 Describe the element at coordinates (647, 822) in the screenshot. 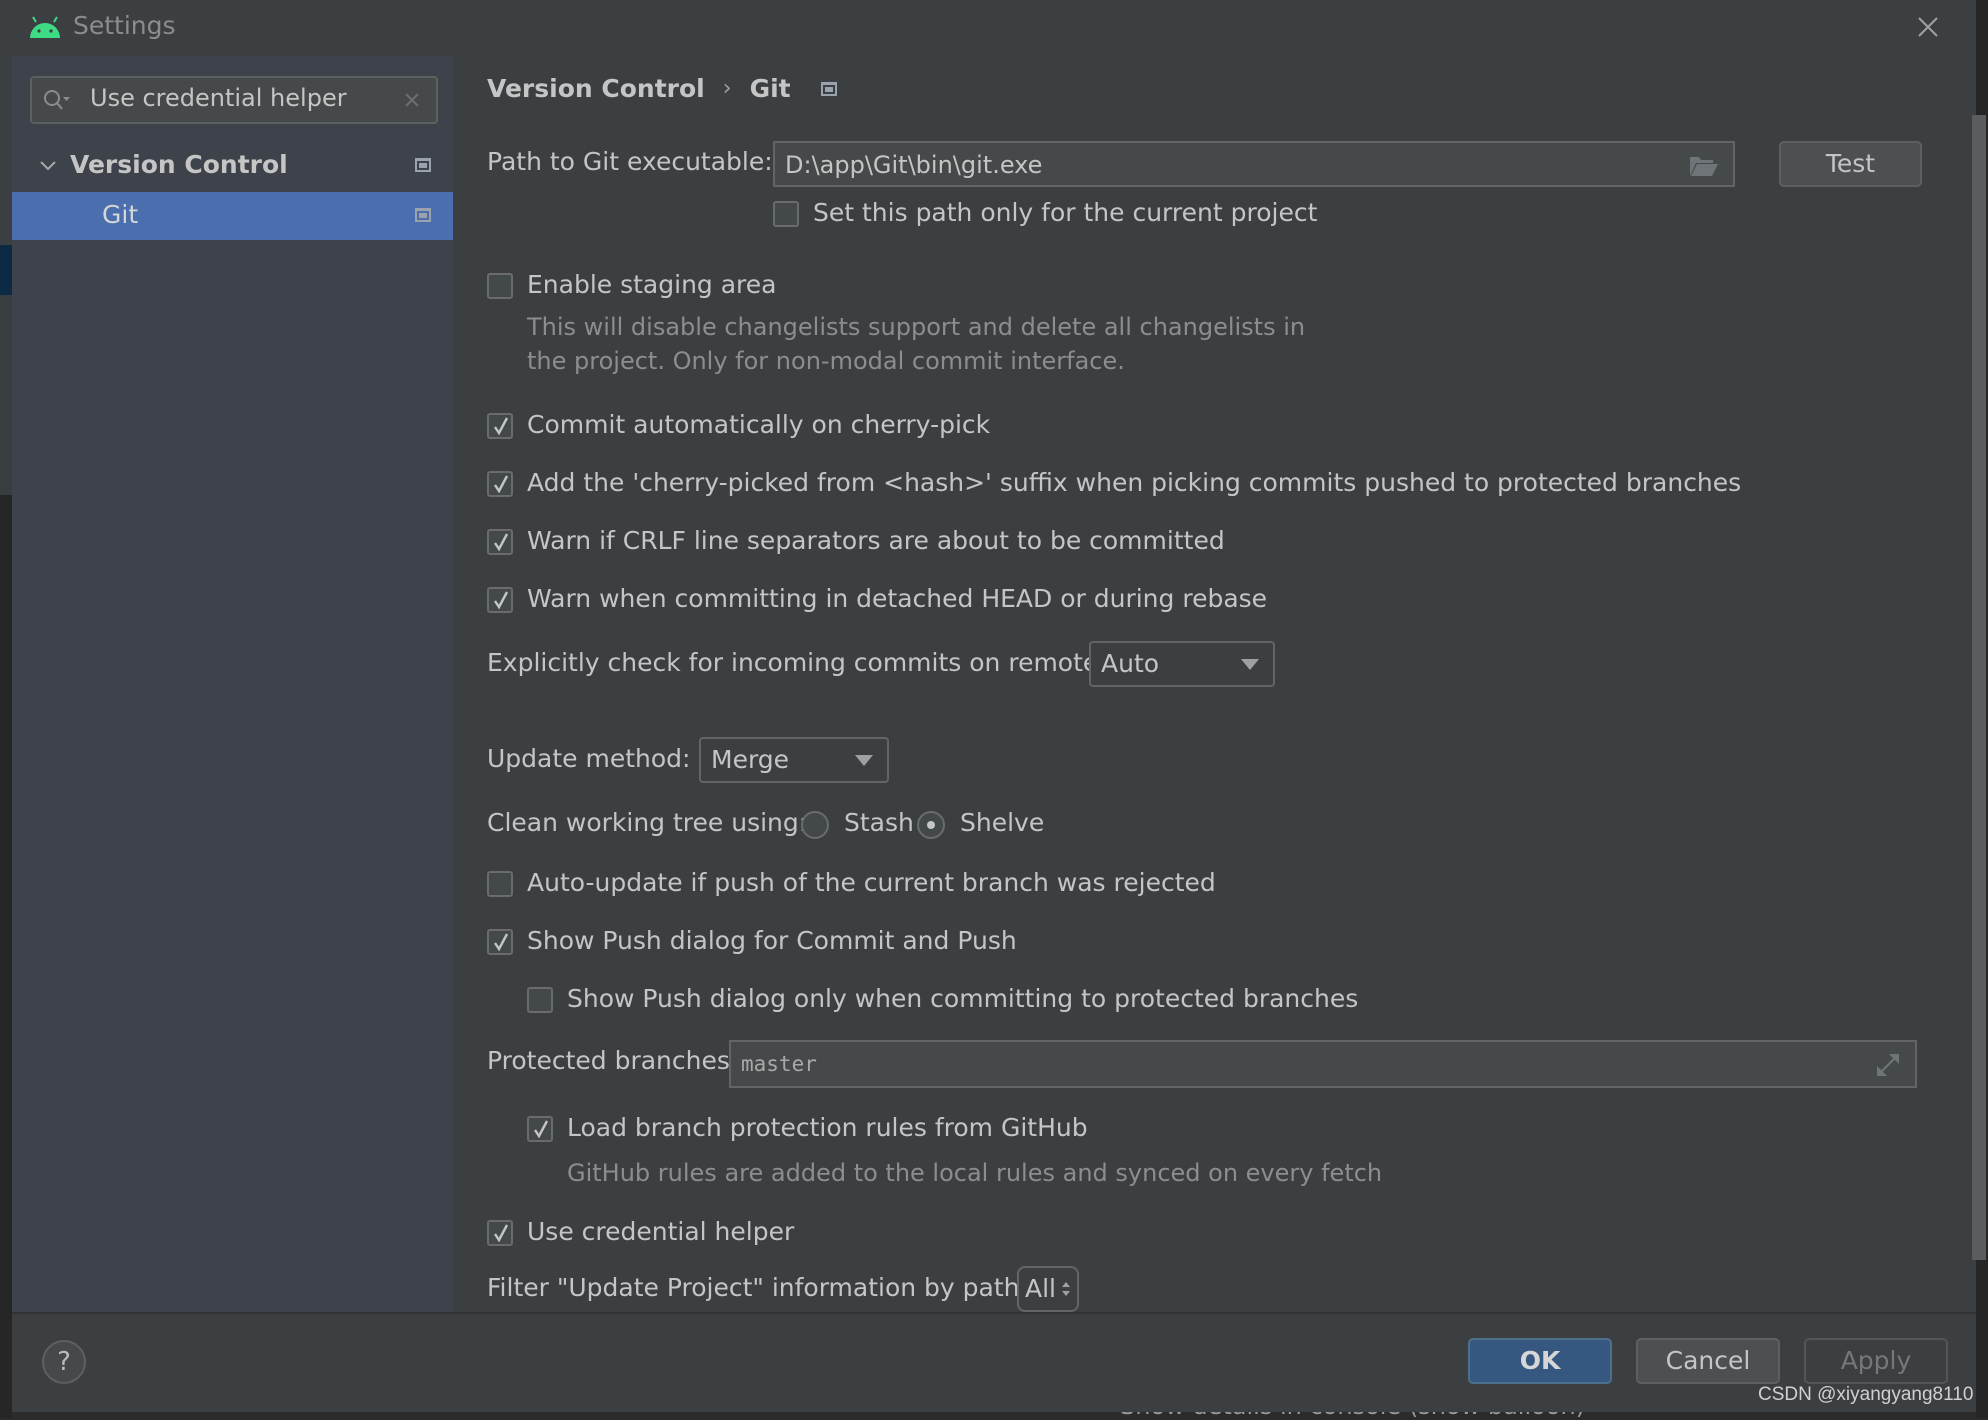

I see `clean-tree-label: Clean working tree using:` at that location.